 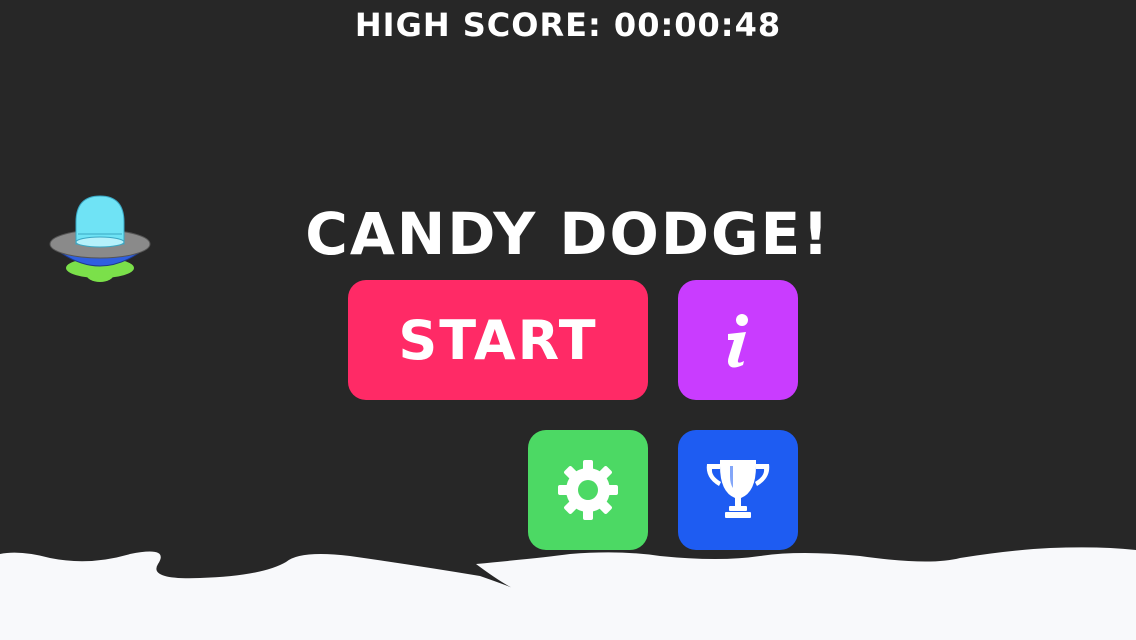 I want to click on high-score-display: HIGH SCORE: 00:00:48, so click(x=568, y=25).